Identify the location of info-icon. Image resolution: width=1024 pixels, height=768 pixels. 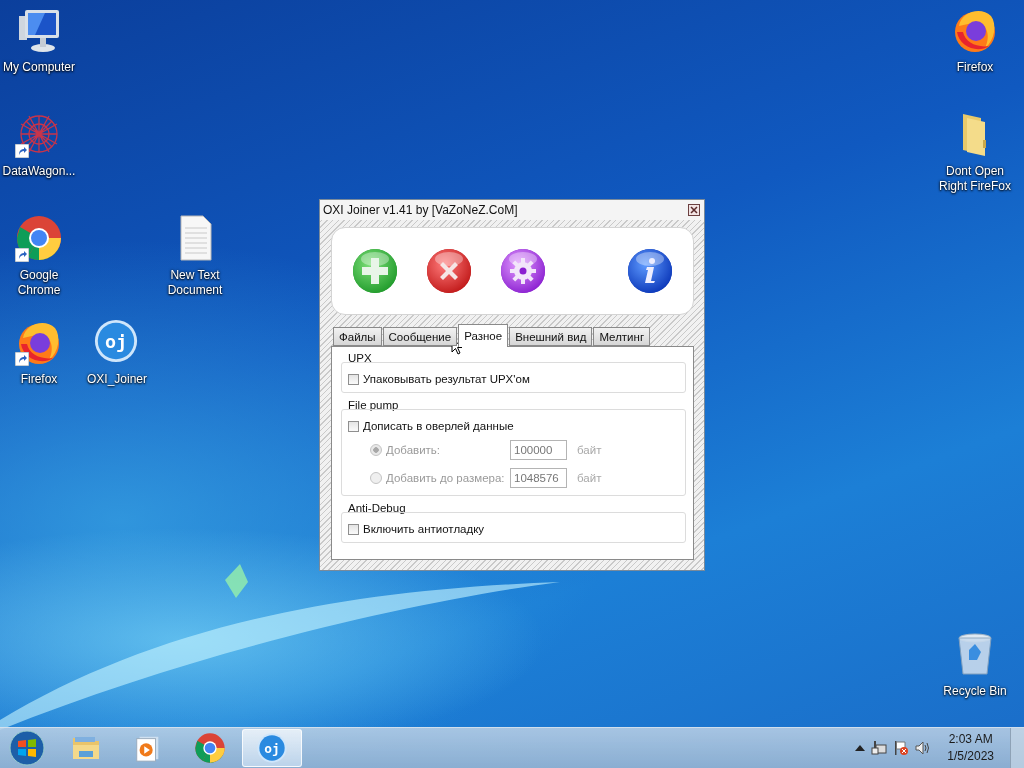
(650, 271).